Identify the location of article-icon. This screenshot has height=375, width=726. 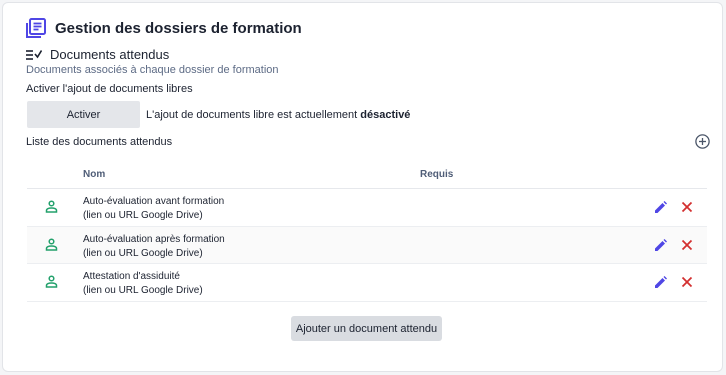
(36, 28).